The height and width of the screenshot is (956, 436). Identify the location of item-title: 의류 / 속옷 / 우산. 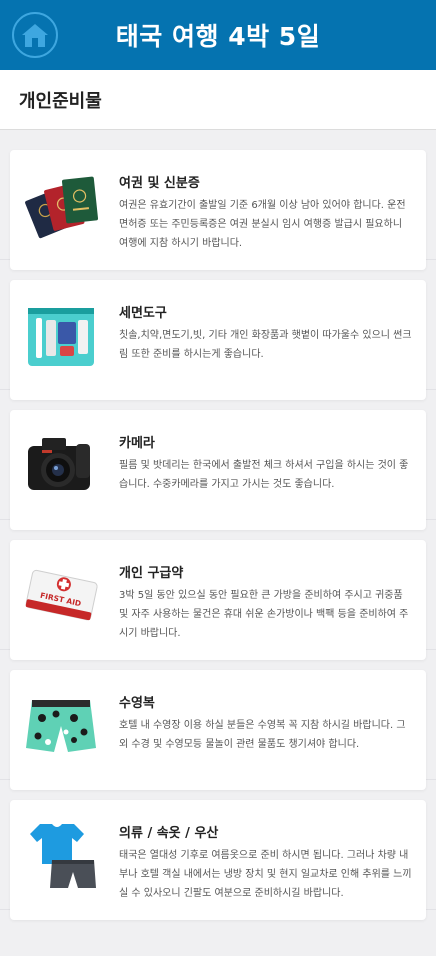
(169, 833).